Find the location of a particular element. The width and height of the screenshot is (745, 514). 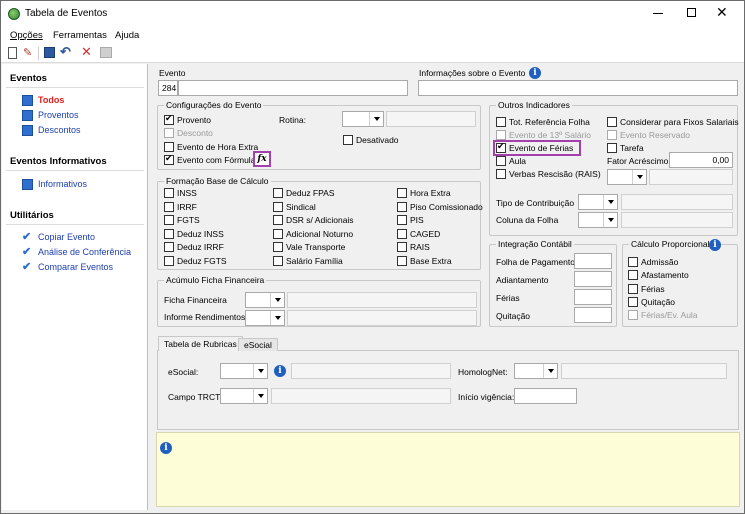

quitacao-prop-label: Quitação is located at coordinates (658, 302).